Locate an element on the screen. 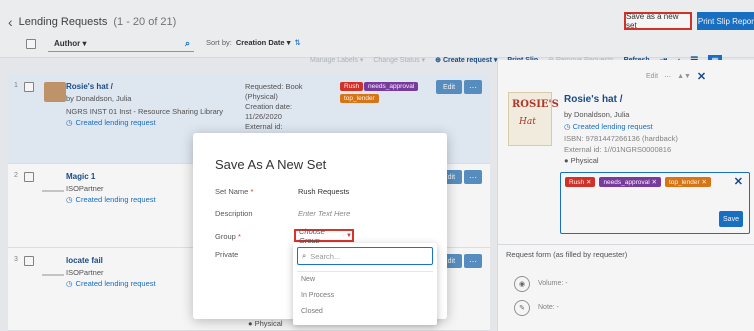 The height and width of the screenshot is (331, 754). author-filter-select: Author ▾ ⌕ is located at coordinates (121, 44).